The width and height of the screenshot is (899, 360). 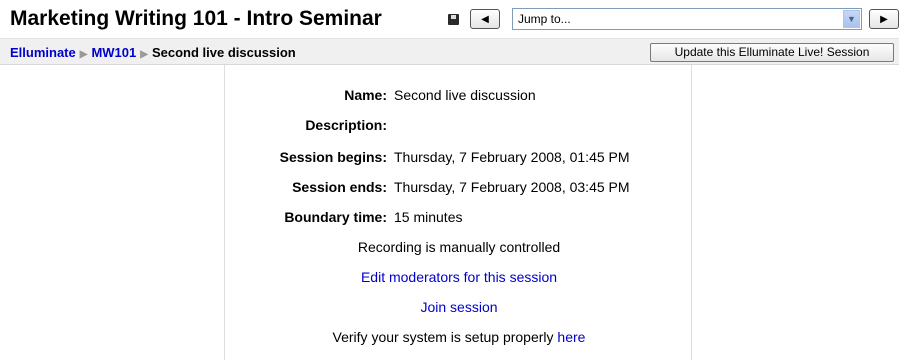 What do you see at coordinates (113, 52) in the screenshot?
I see `breadcrumb-link-course: MW101` at bounding box center [113, 52].